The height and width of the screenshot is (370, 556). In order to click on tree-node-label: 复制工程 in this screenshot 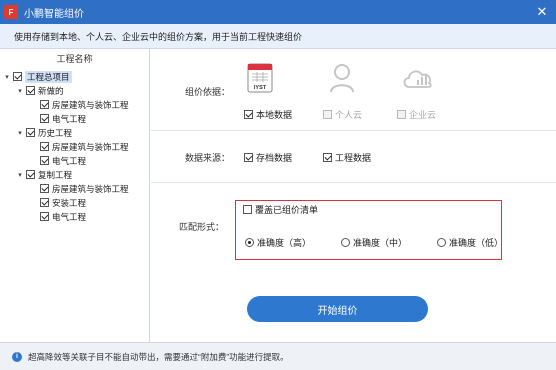, I will do `click(55, 174)`.